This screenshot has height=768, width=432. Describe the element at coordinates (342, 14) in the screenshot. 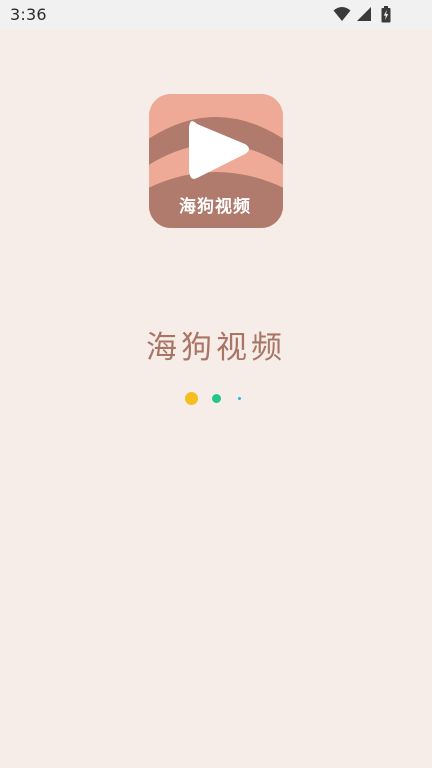

I see `wifi-icon` at that location.